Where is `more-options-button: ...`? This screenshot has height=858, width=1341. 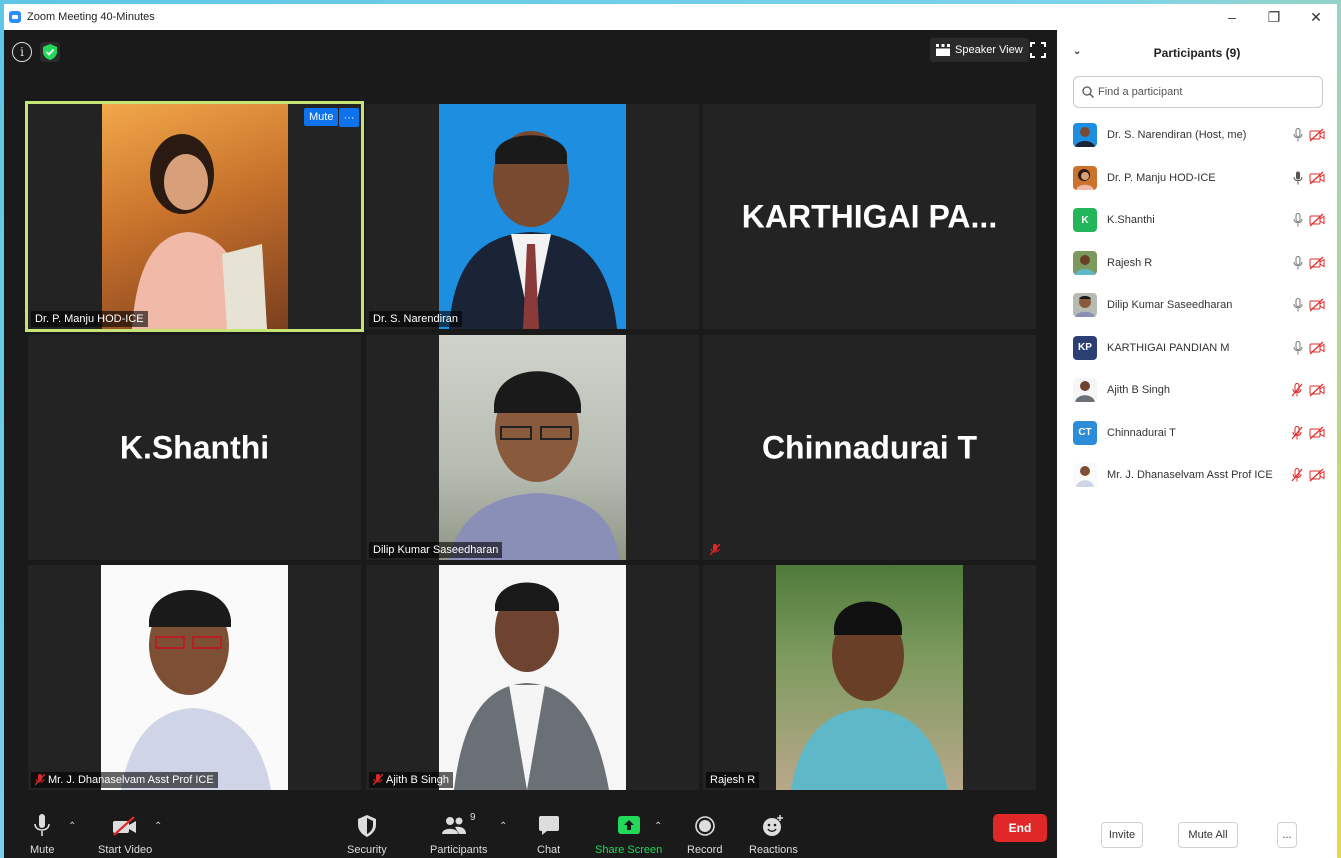
more-options-button: ... is located at coordinates (1287, 835).